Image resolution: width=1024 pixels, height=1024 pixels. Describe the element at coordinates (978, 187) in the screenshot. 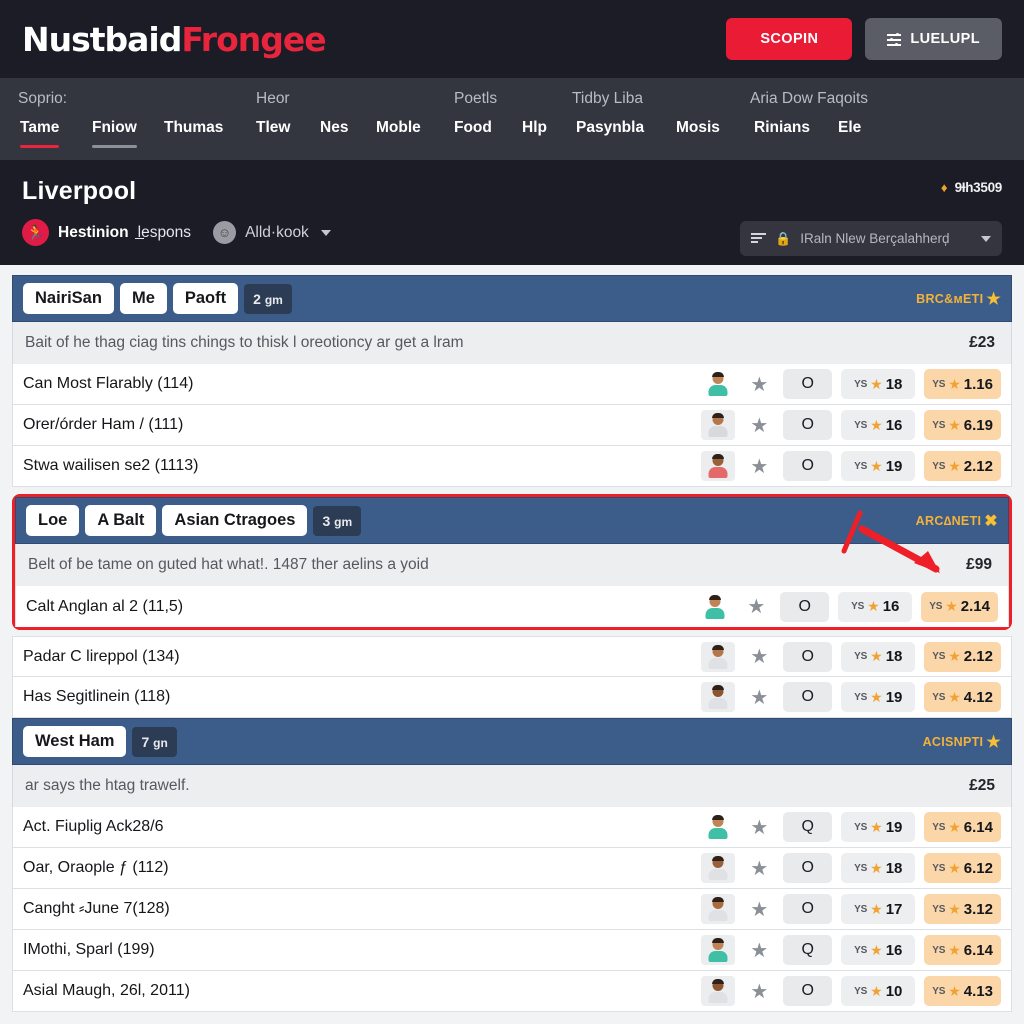

I see `gem-value: 9Ɨh3509` at that location.